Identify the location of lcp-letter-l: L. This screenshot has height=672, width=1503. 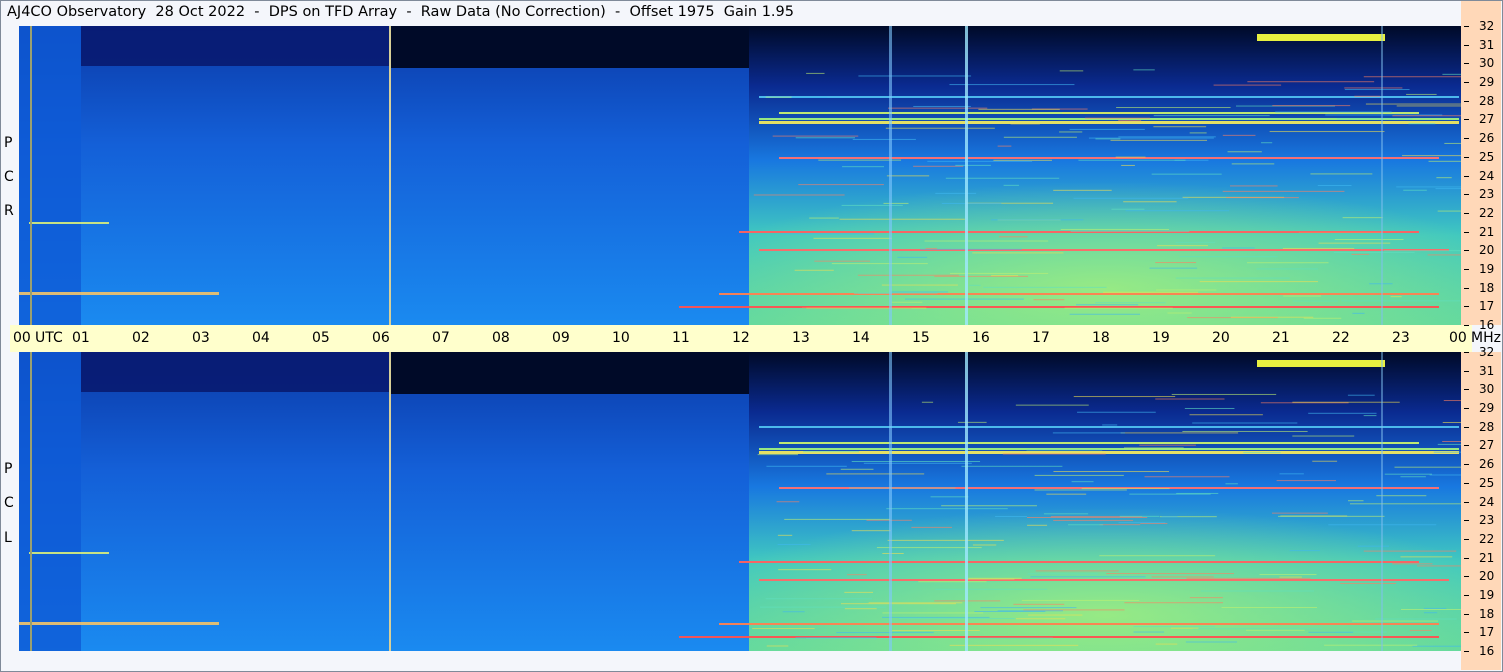
(8, 538).